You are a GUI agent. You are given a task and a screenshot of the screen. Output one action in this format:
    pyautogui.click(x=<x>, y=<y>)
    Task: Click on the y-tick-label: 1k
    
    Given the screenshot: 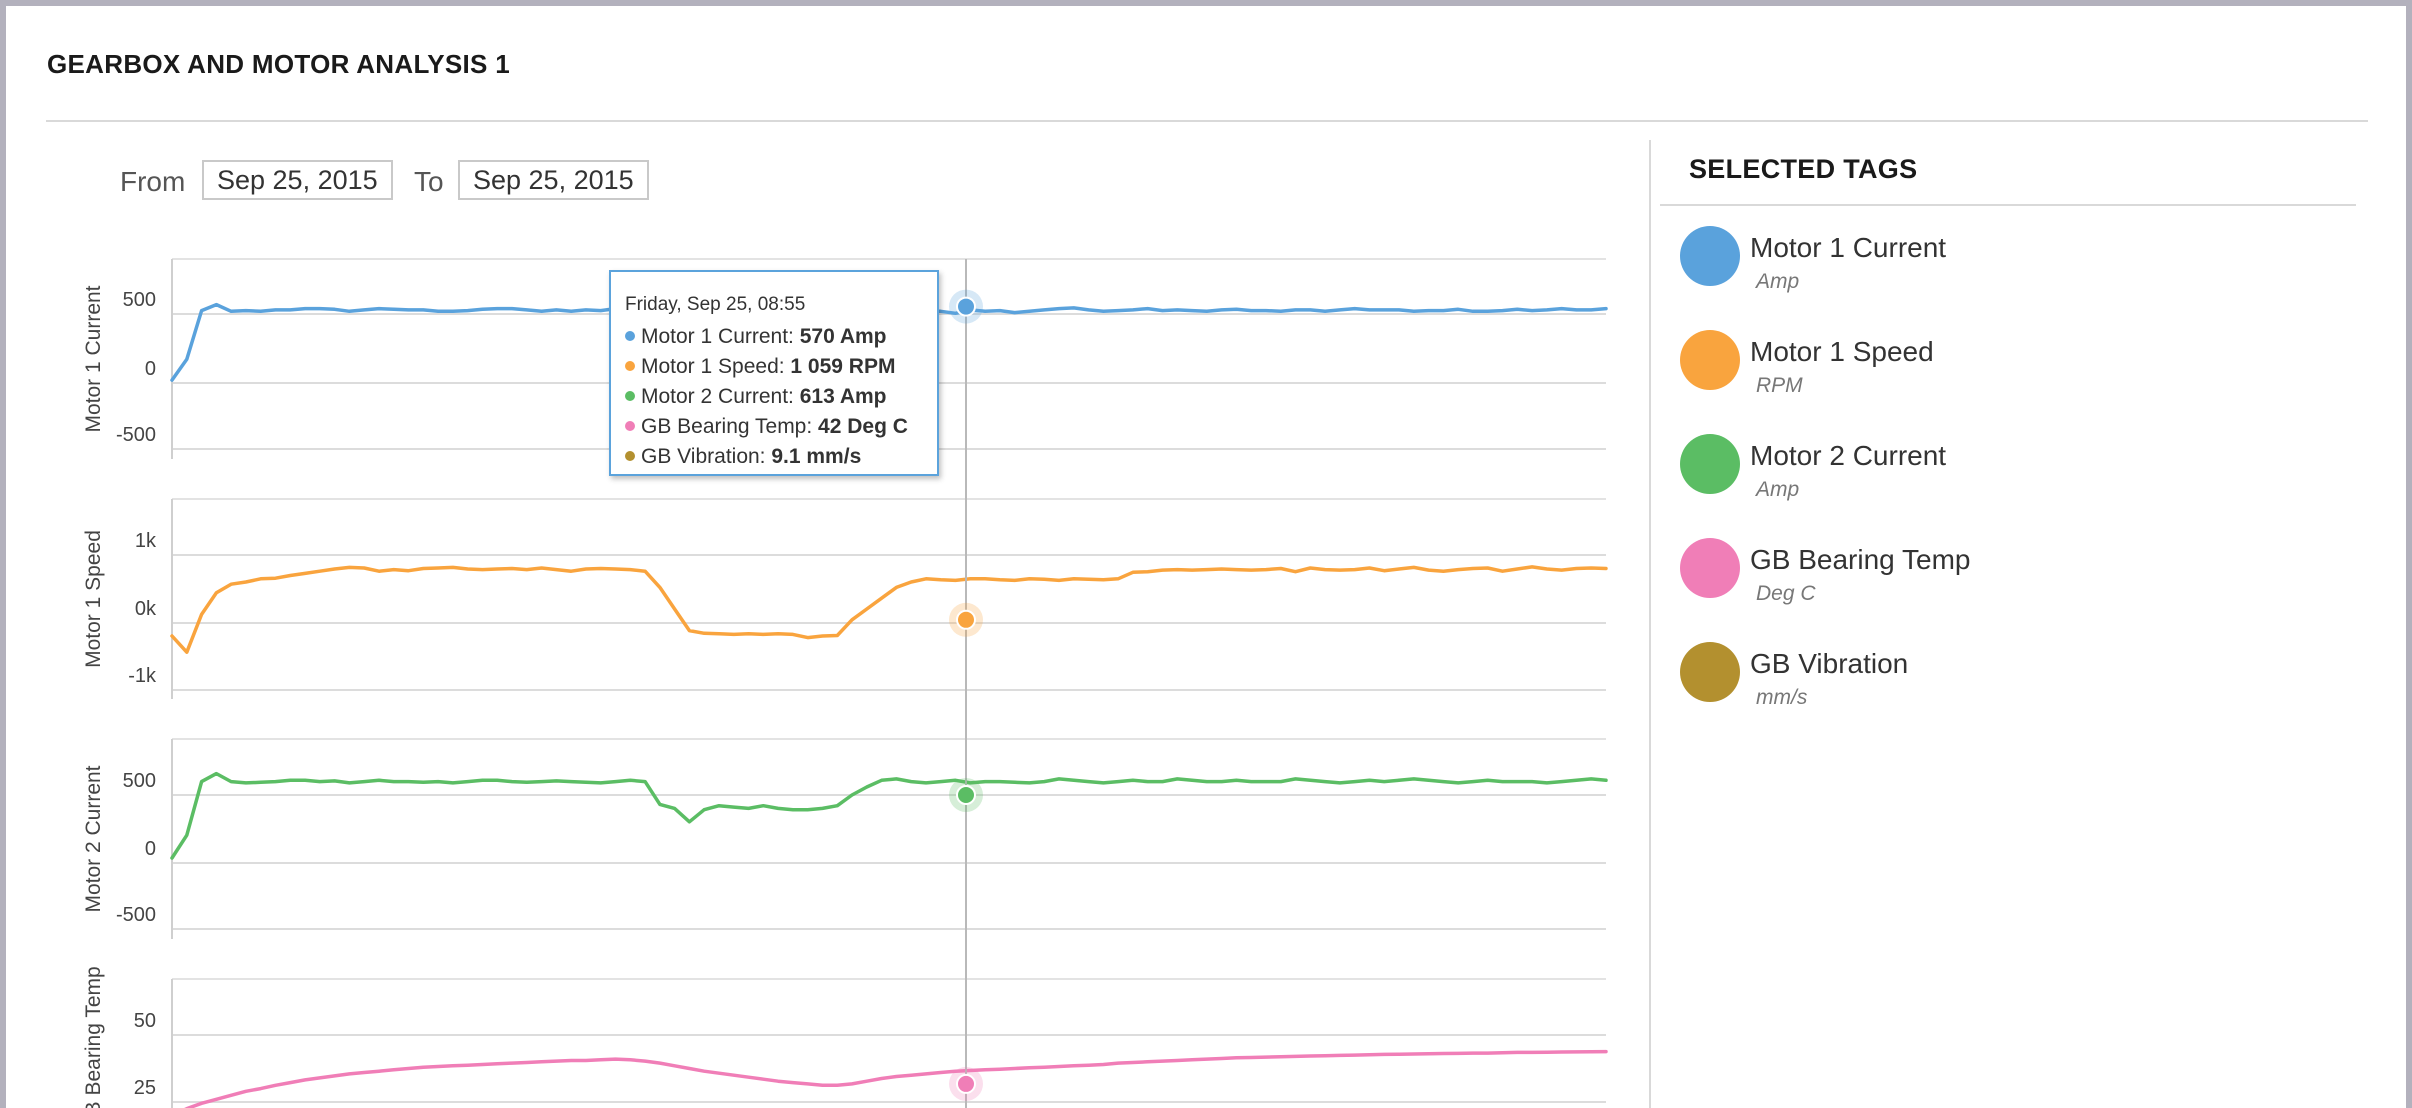 What is the action you would take?
    pyautogui.click(x=146, y=541)
    